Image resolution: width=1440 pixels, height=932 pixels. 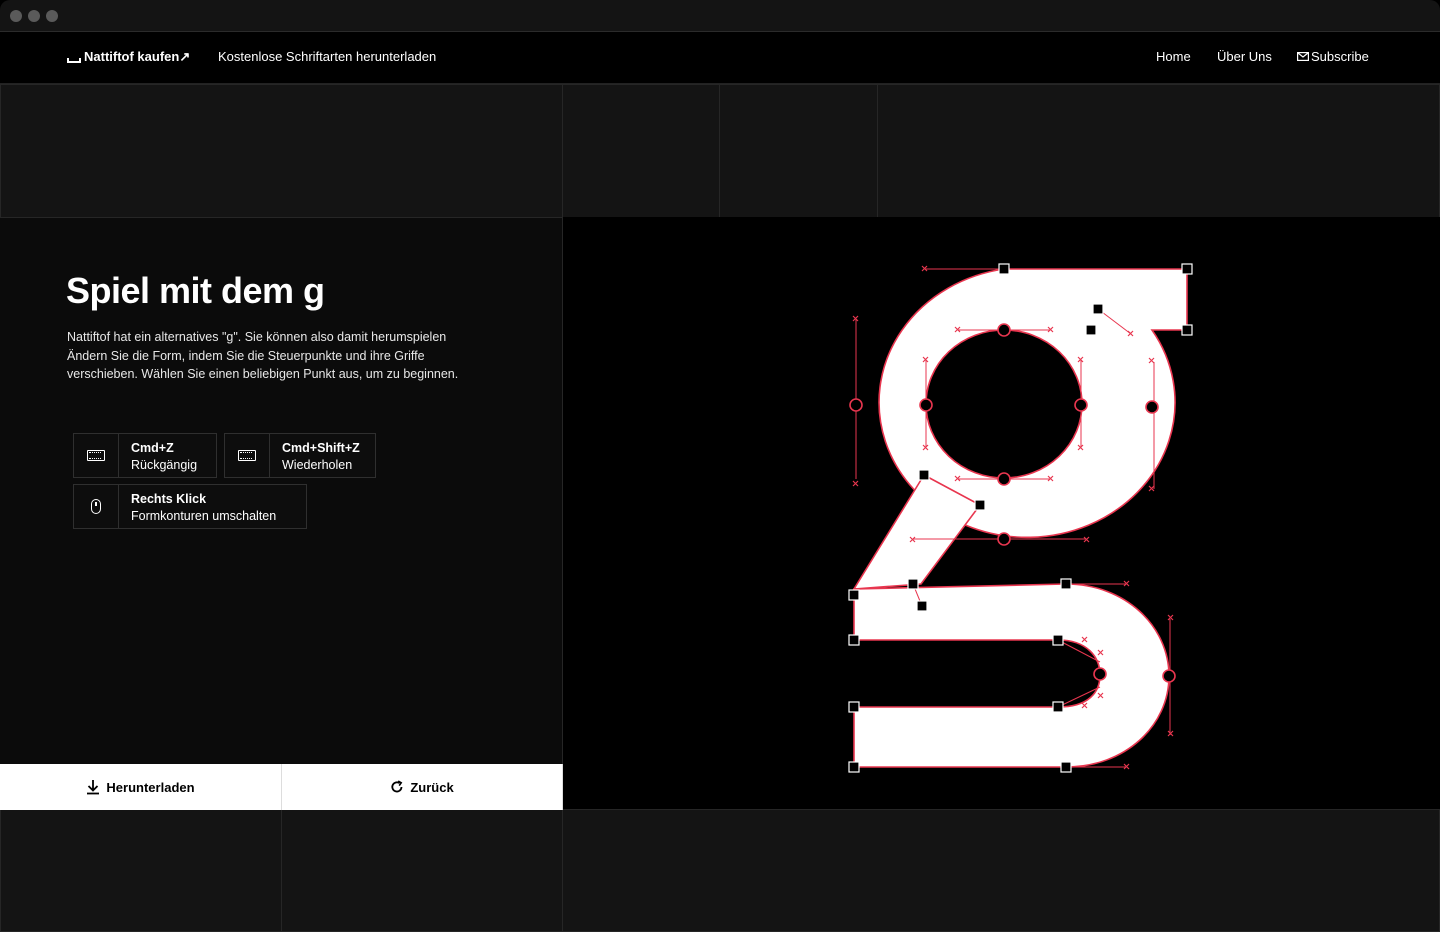 I want to click on nav-about-link: Über Uns, so click(x=1244, y=57).